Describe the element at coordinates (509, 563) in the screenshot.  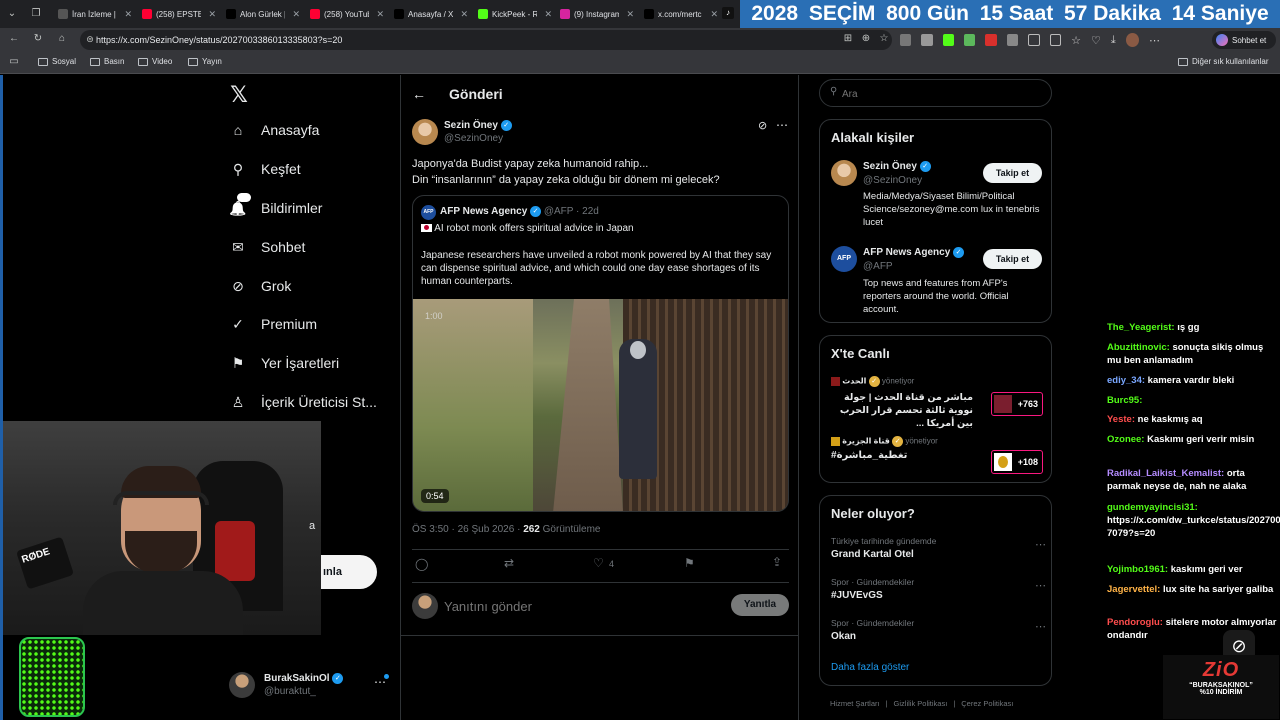
I see `repost-icon: ⇄` at that location.